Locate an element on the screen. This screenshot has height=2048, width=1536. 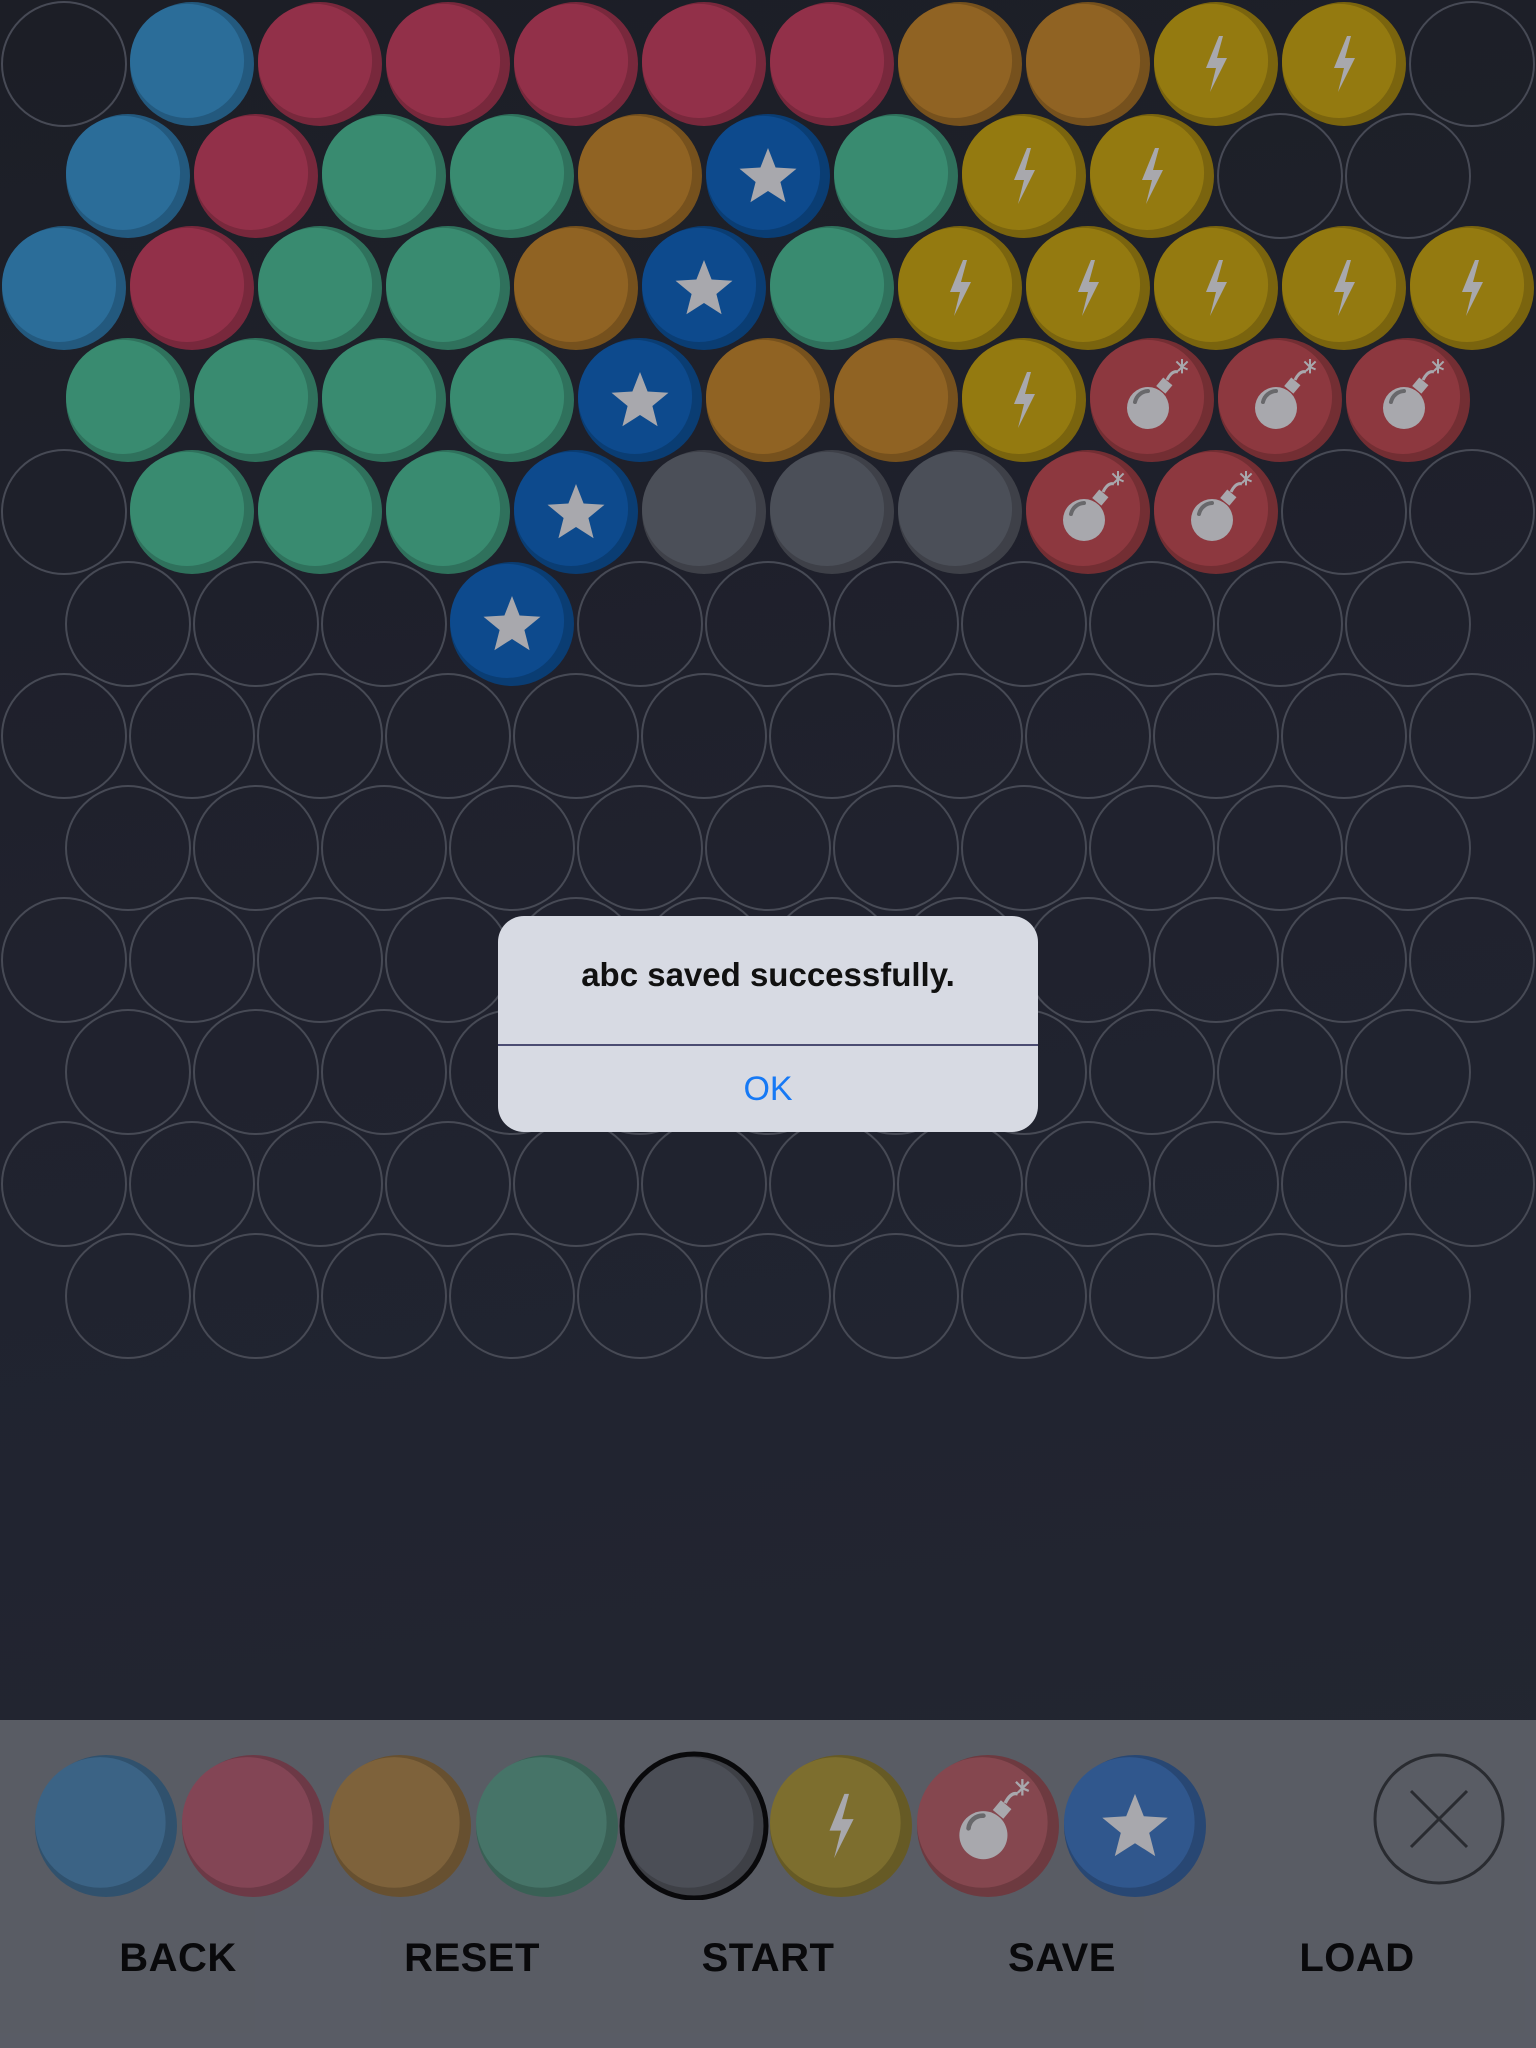
save-alert-dialog: abc saved successfully. OK is located at coordinates (768, 1024).